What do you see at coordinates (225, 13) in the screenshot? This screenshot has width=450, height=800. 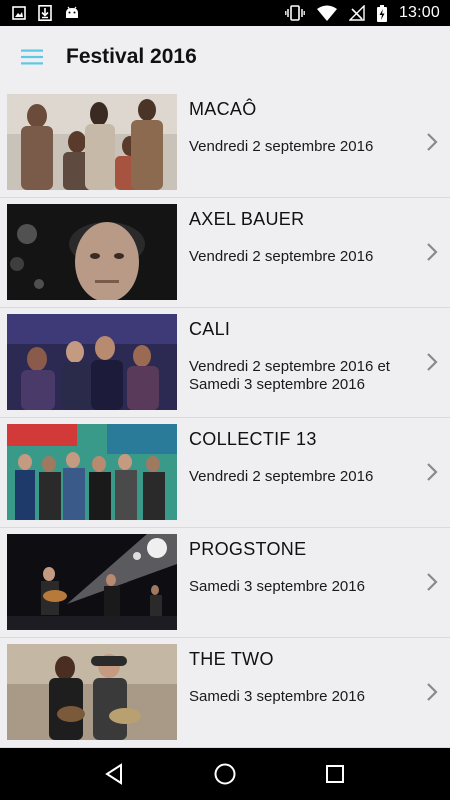 I see `status-bar: 13:00` at bounding box center [225, 13].